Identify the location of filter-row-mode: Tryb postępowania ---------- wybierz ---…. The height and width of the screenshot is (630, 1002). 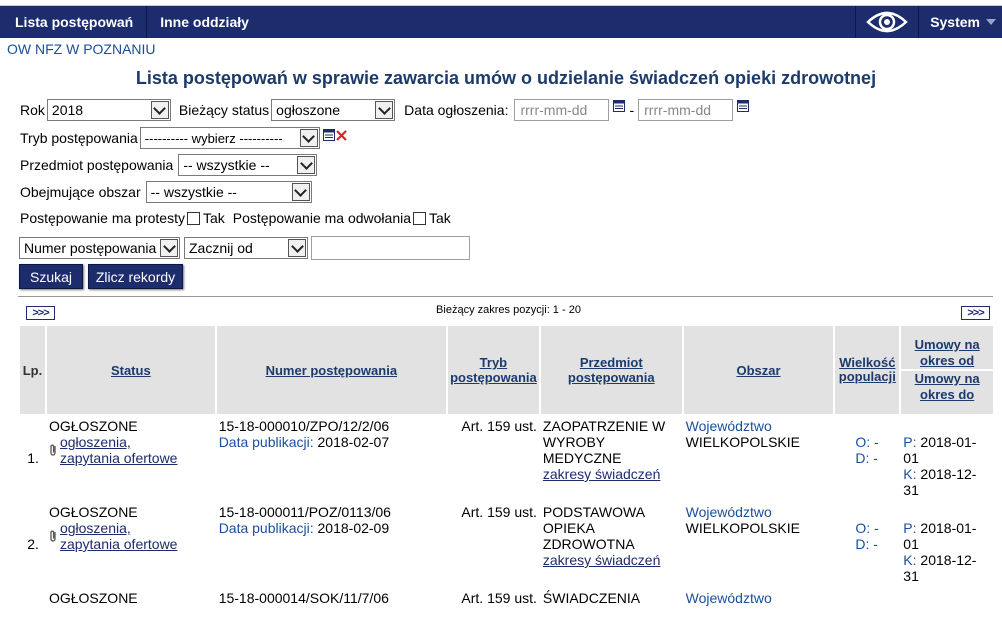
(183, 138).